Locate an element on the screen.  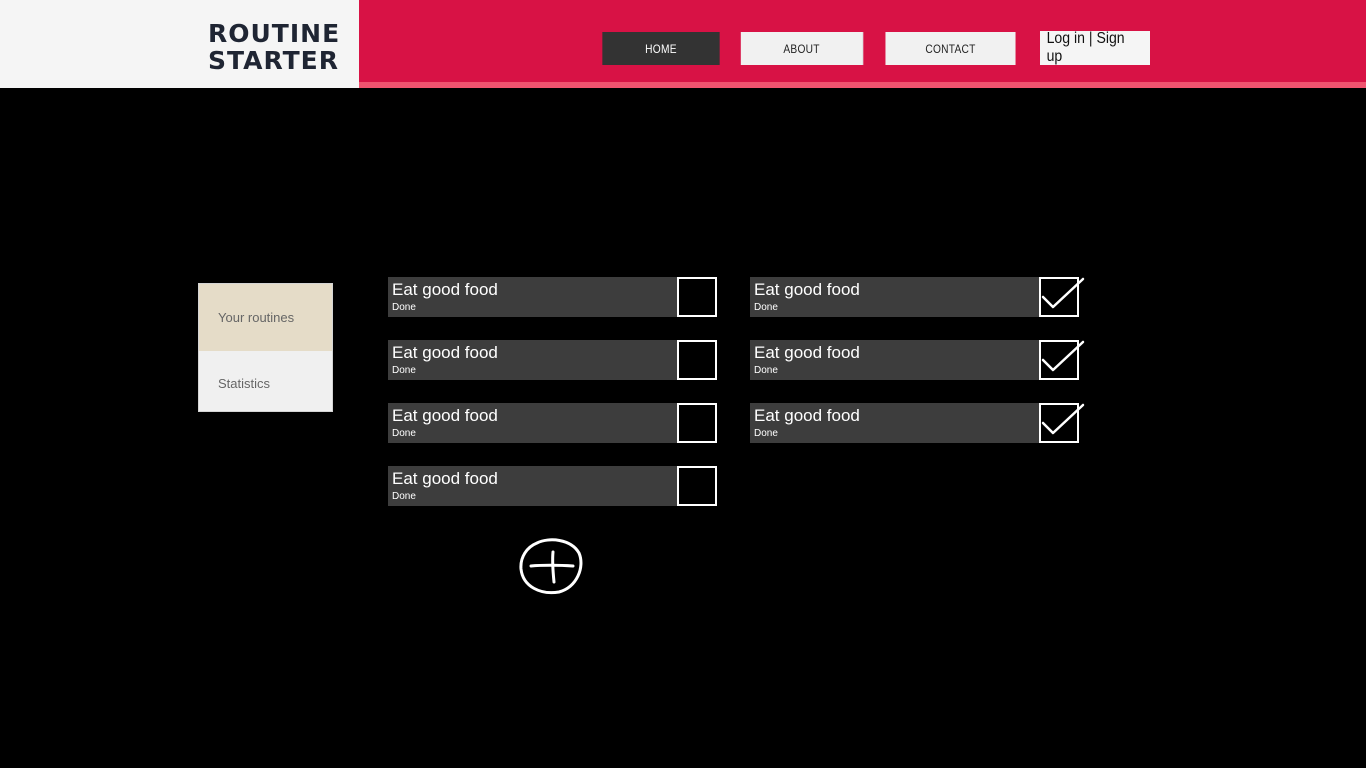
sidebar-item-label: Your routines is located at coordinates (256, 317).